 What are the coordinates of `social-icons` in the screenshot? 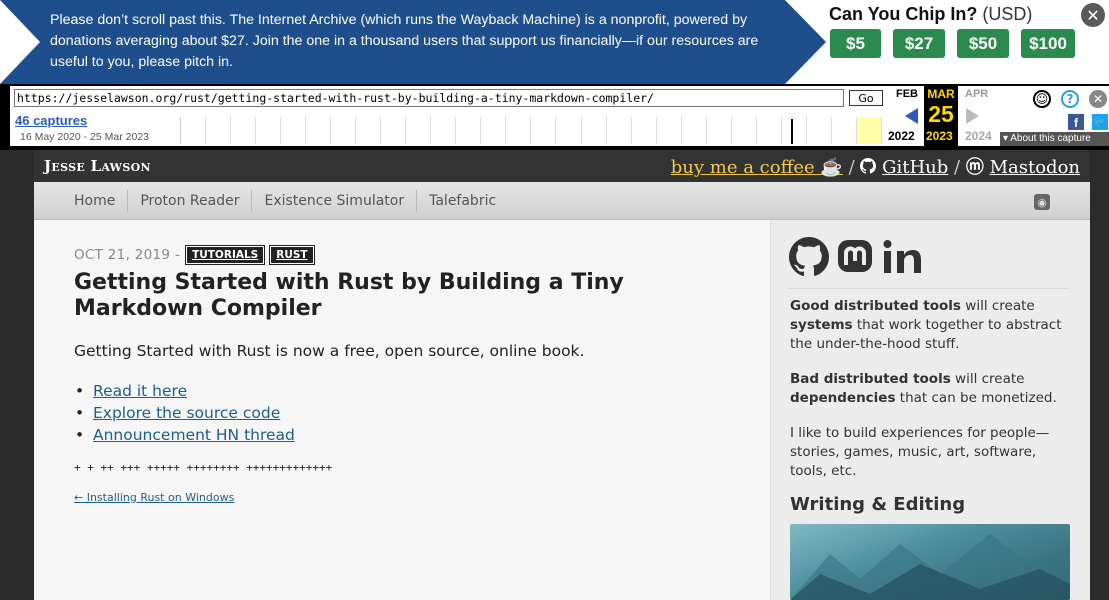 It's located at (857, 257).